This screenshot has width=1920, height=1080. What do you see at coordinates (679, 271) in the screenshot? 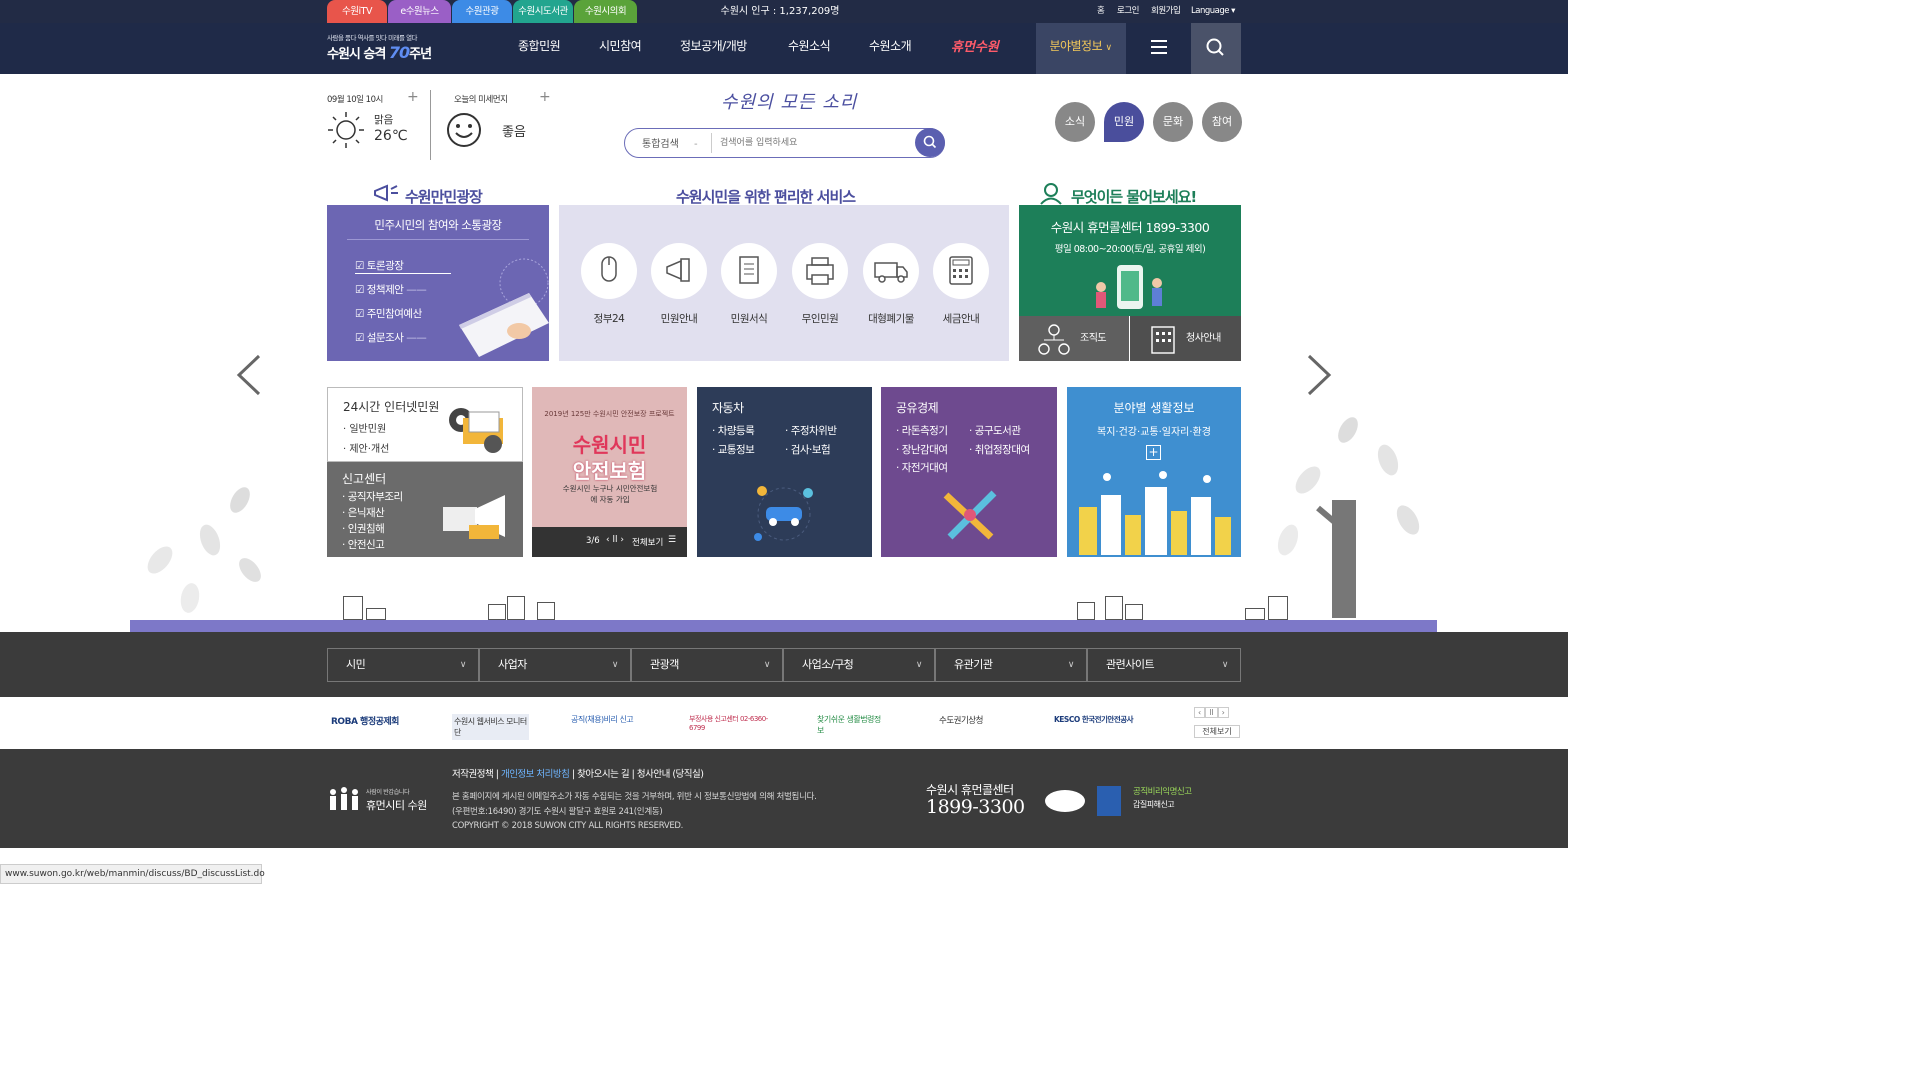
I see `civil-guide-button` at bounding box center [679, 271].